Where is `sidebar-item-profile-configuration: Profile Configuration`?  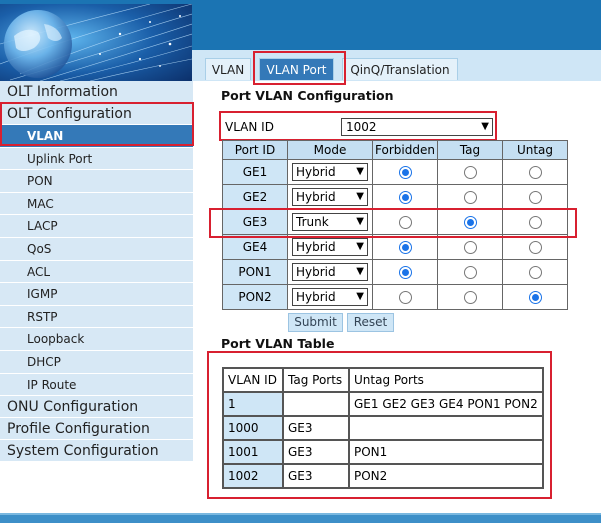 sidebar-item-profile-configuration: Profile Configuration is located at coordinates (96, 429).